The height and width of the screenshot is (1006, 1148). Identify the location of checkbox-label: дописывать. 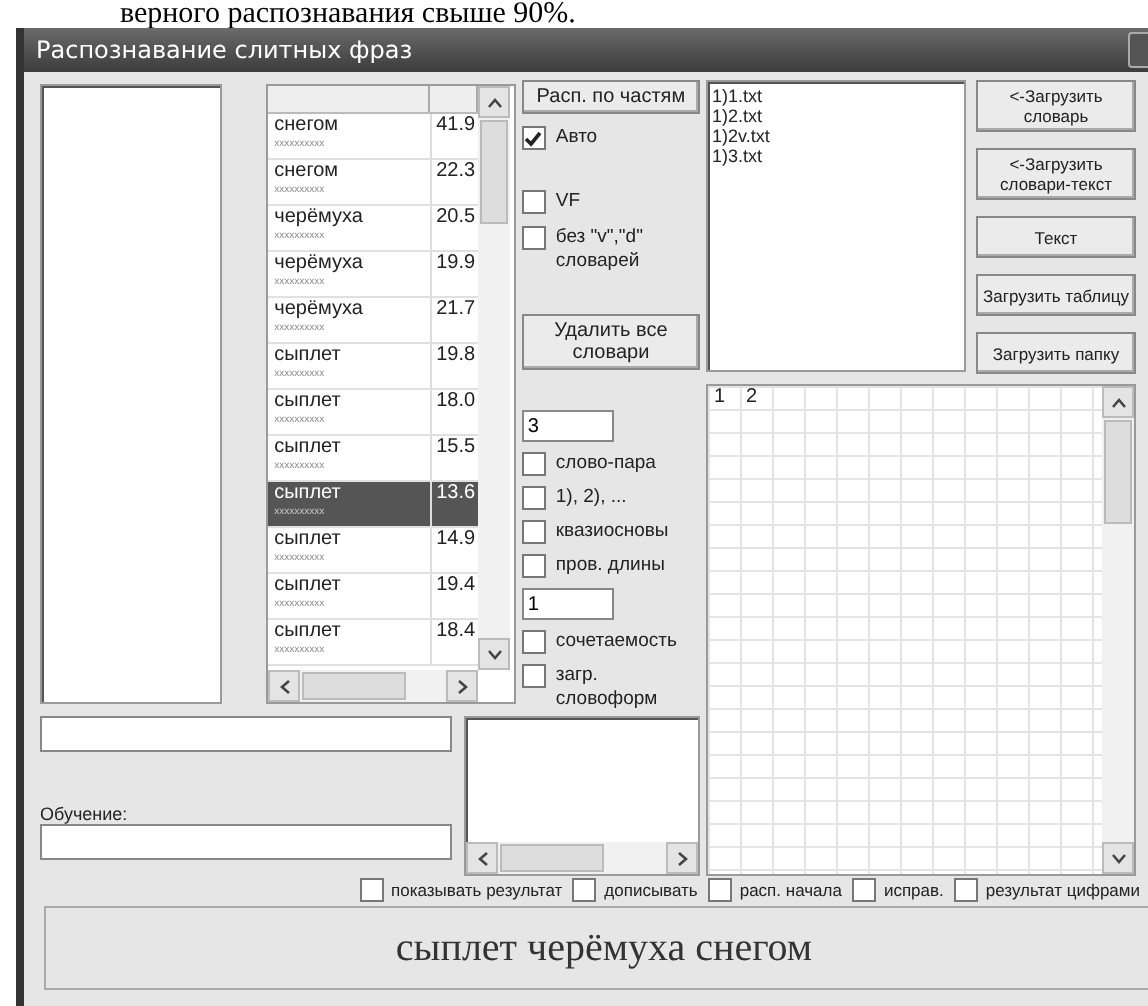
(651, 890).